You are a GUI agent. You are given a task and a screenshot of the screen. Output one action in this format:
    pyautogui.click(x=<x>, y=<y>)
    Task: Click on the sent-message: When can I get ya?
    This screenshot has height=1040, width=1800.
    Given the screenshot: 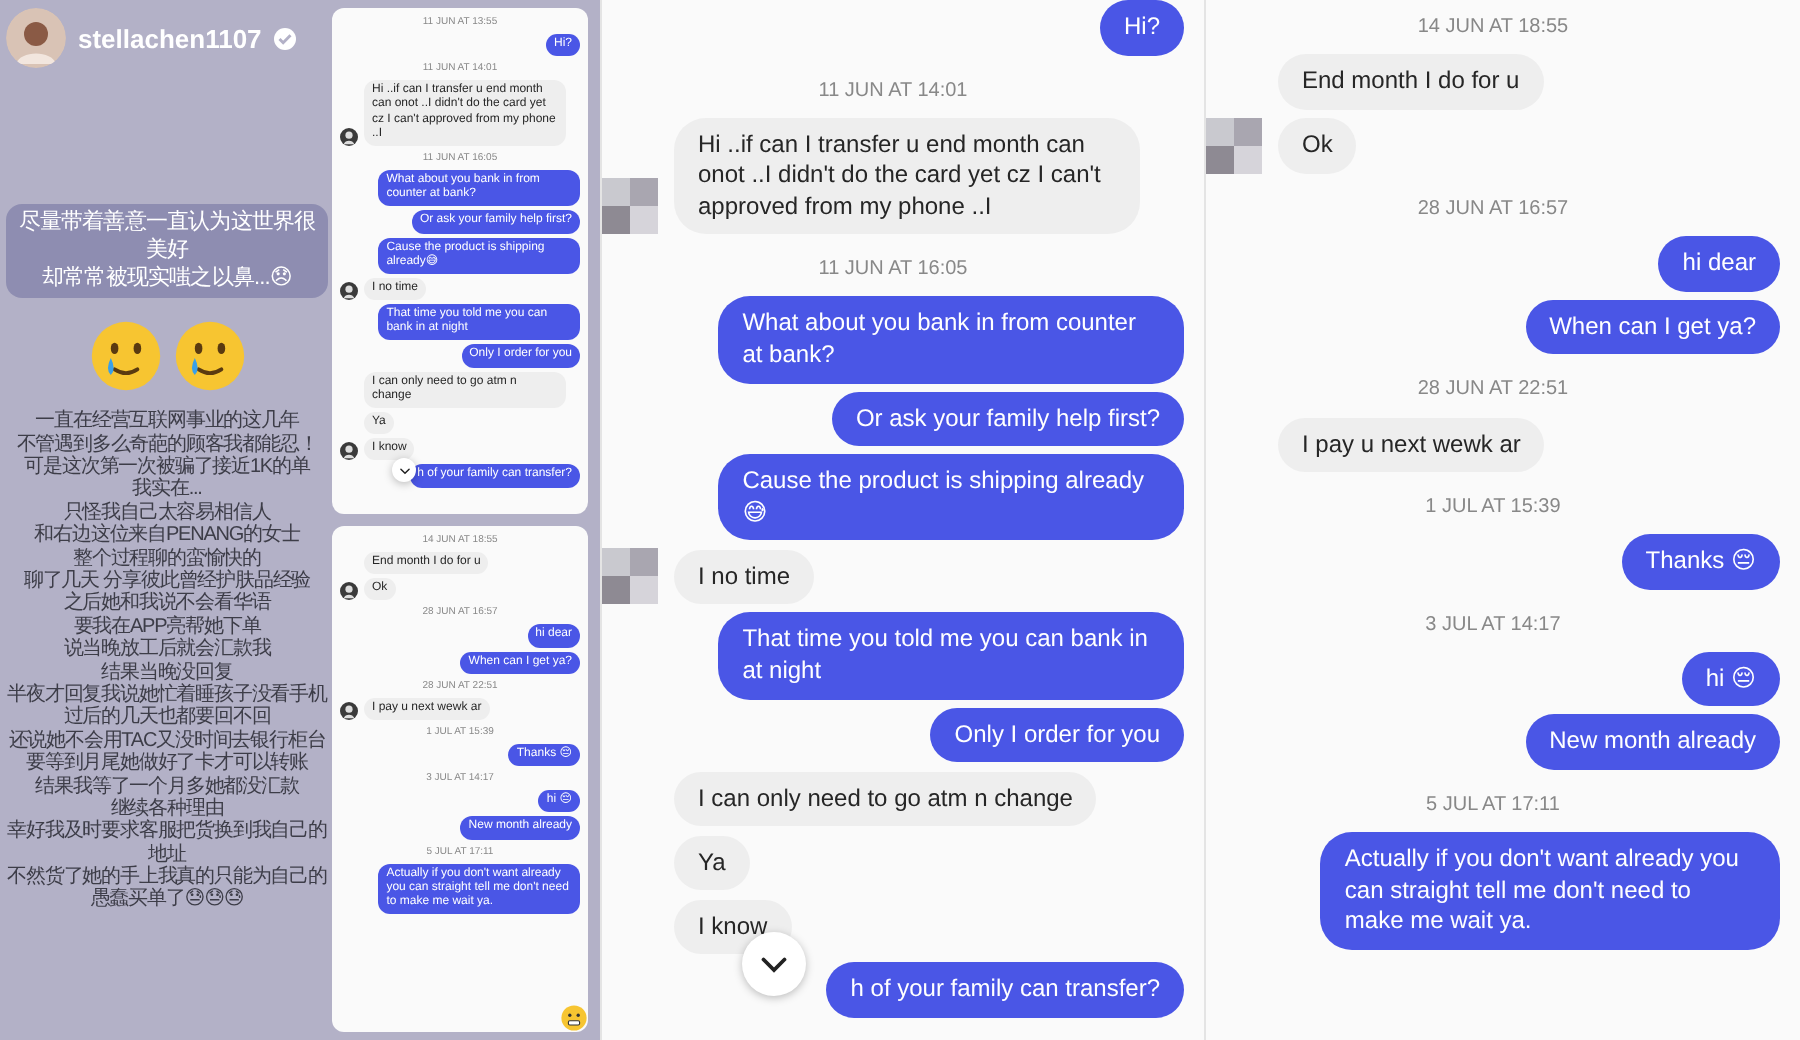 What is the action you would take?
    pyautogui.click(x=1652, y=327)
    